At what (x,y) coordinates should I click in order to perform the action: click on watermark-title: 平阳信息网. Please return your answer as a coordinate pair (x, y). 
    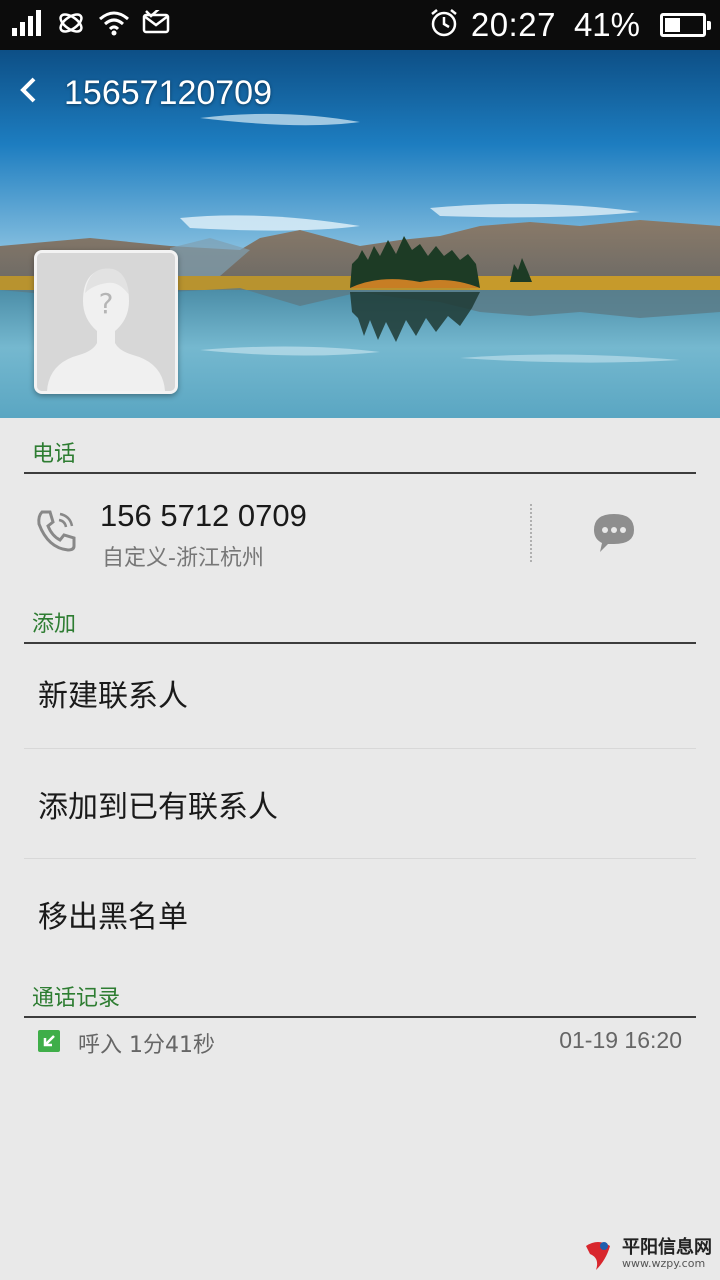
    Looking at the image, I should click on (667, 1247).